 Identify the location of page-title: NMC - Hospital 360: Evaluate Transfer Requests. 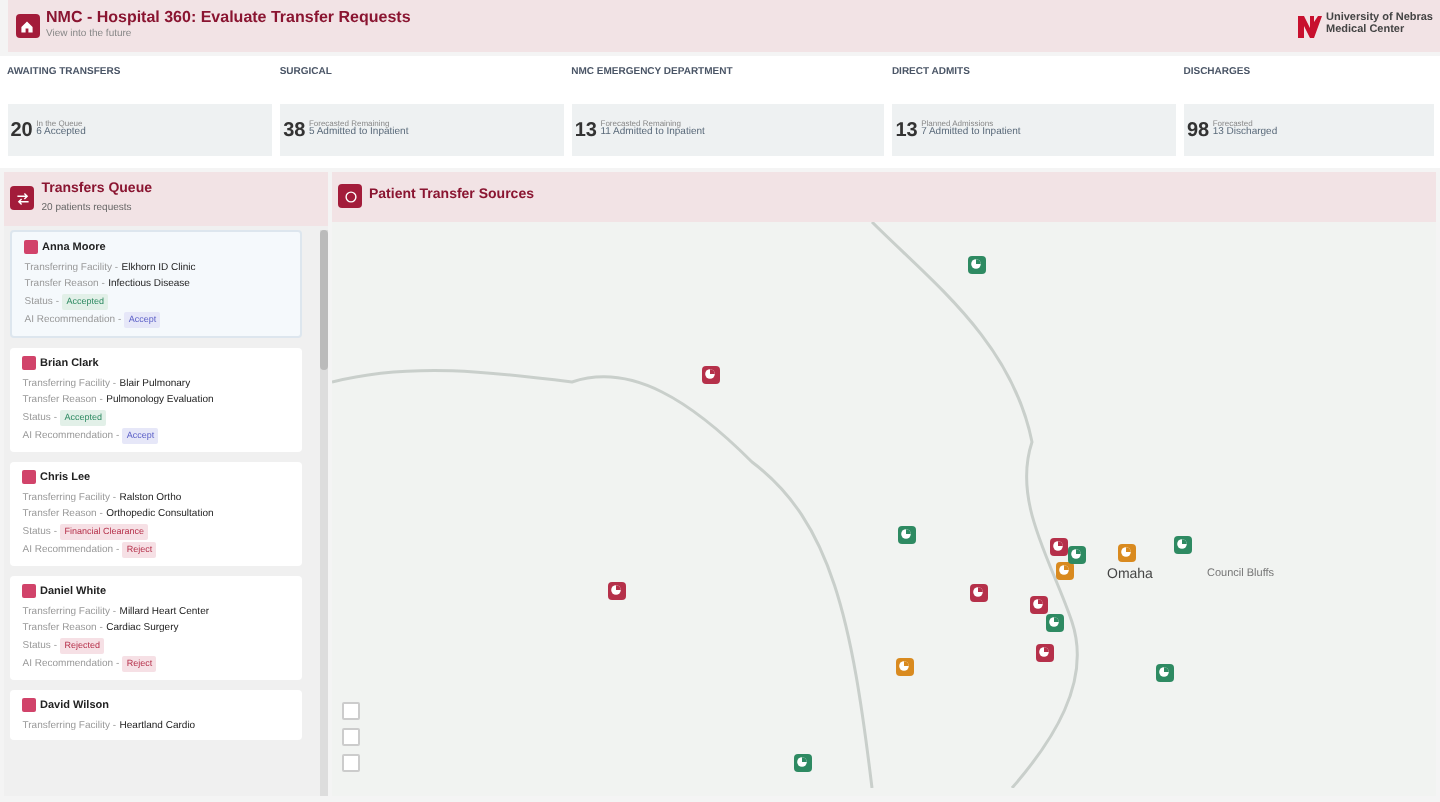
(229, 18).